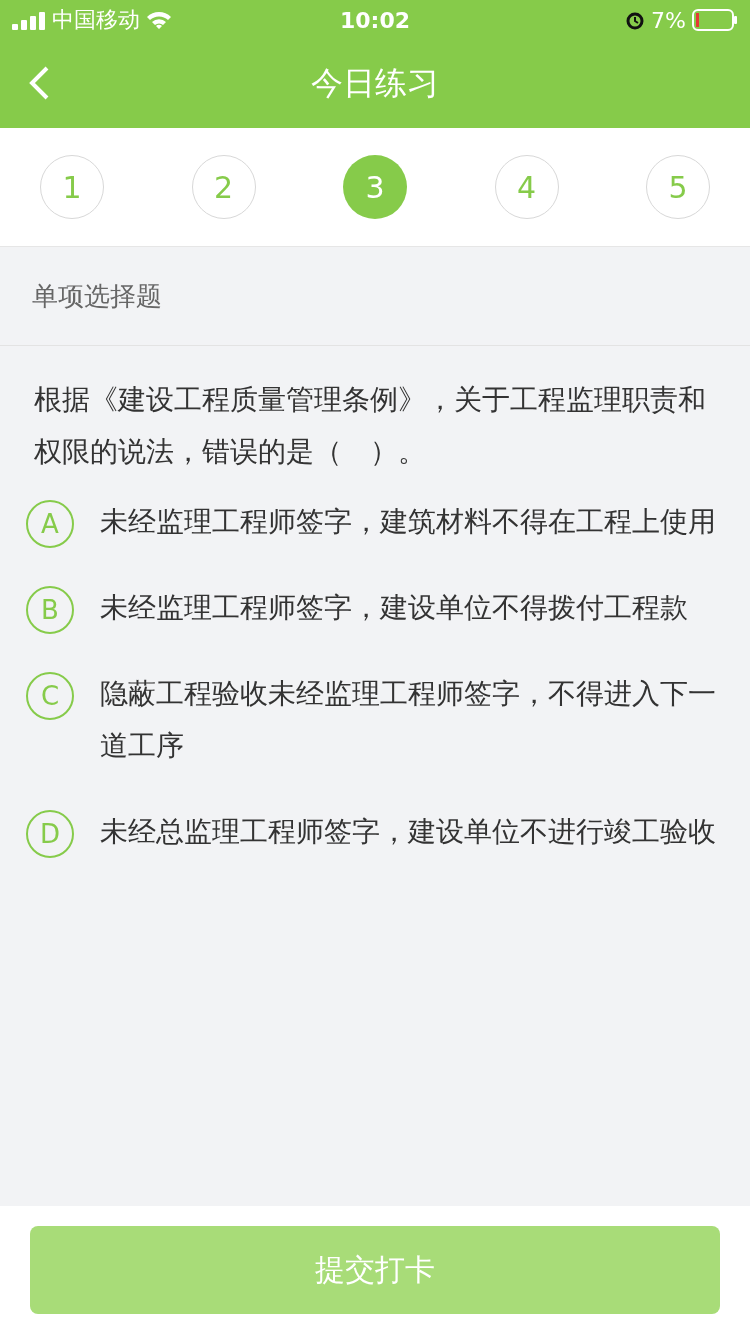 This screenshot has height=1334, width=750. Describe the element at coordinates (223, 187) in the screenshot. I see `question-number-tab: 2` at that location.